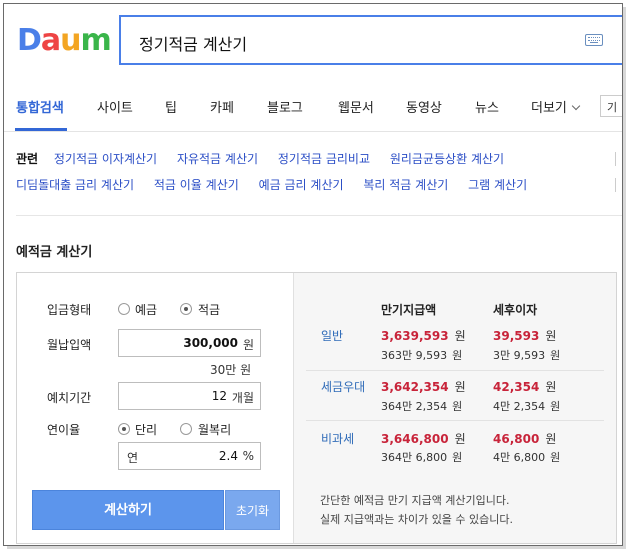 The image size is (628, 551). I want to click on tab-cafe: 카페, so click(222, 106).